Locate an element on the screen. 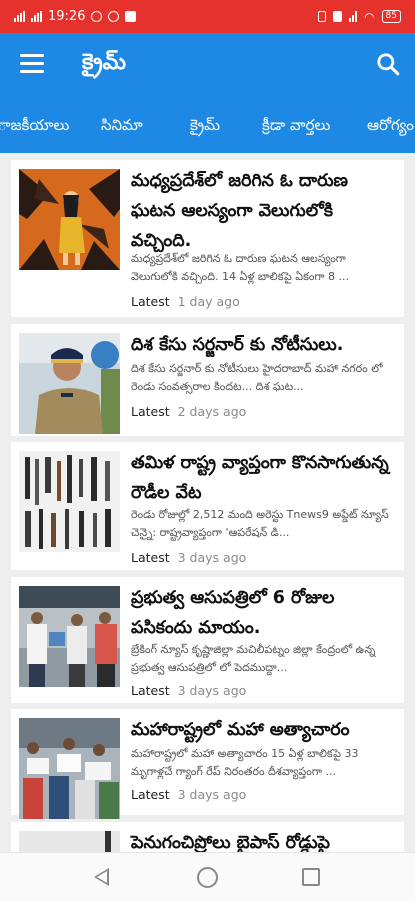  article-time: 1 day ago is located at coordinates (208, 301).